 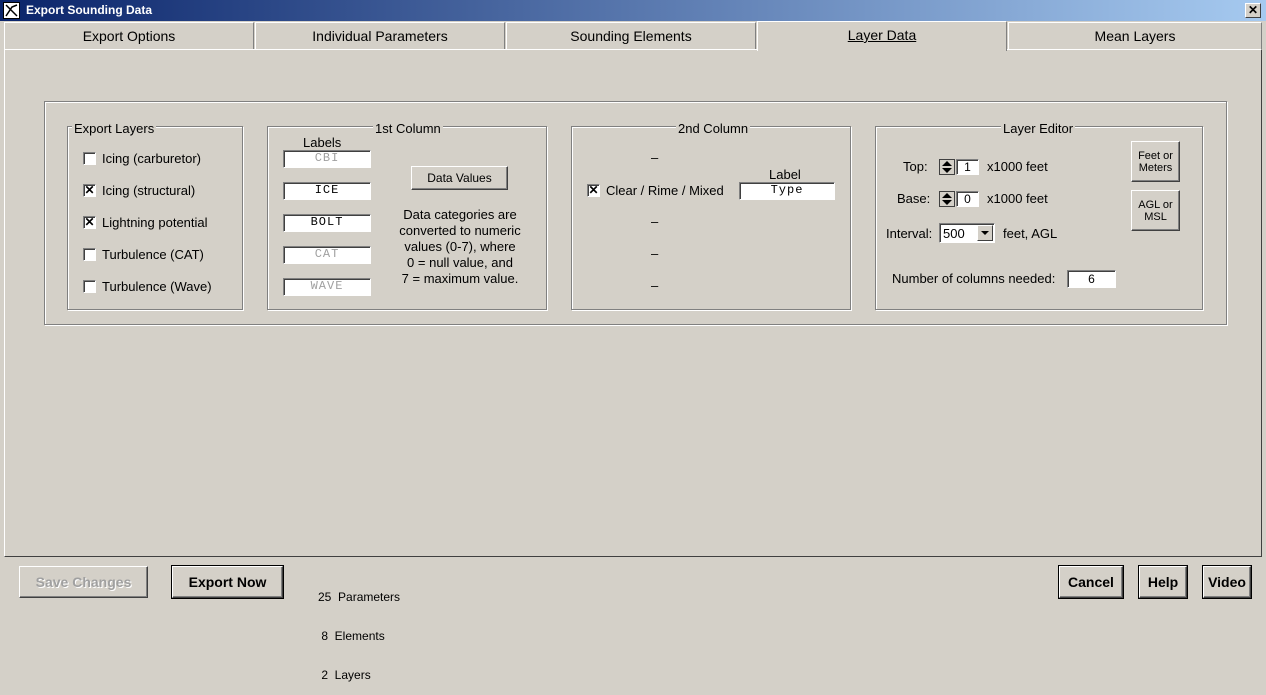 What do you see at coordinates (459, 178) in the screenshot?
I see `data-values-button: Data Values` at bounding box center [459, 178].